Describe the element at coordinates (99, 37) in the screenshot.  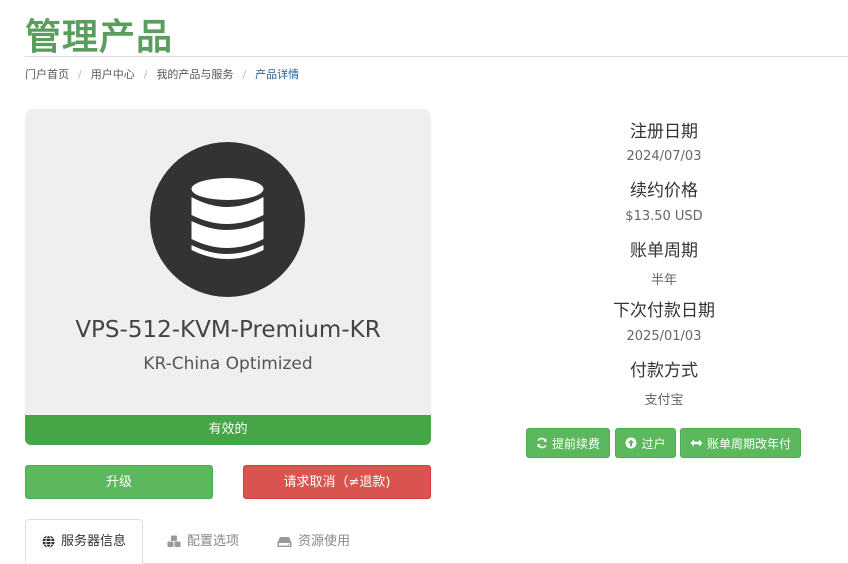
I see `page-title: 管理产品` at that location.